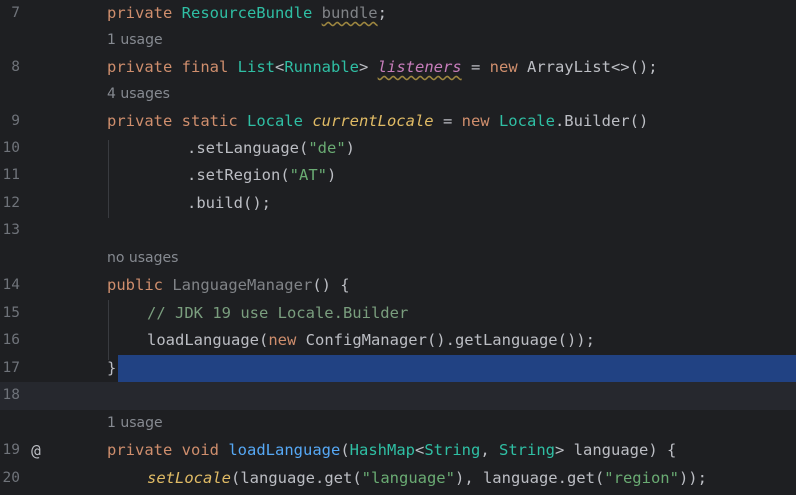  Describe the element at coordinates (36, 451) in the screenshot. I see `override-at-icon: @` at that location.